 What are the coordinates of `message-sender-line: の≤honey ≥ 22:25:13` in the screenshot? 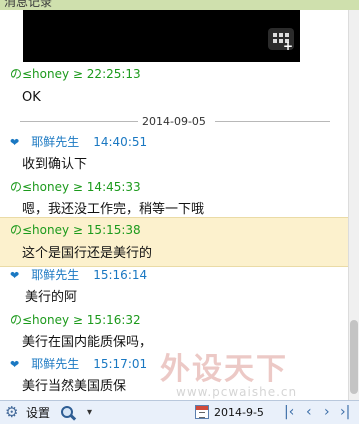 It's located at (75, 74).